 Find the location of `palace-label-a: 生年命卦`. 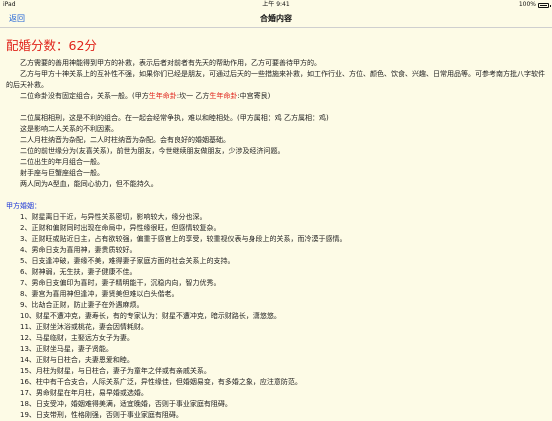

palace-label-a: 生年命卦 is located at coordinates (162, 96).